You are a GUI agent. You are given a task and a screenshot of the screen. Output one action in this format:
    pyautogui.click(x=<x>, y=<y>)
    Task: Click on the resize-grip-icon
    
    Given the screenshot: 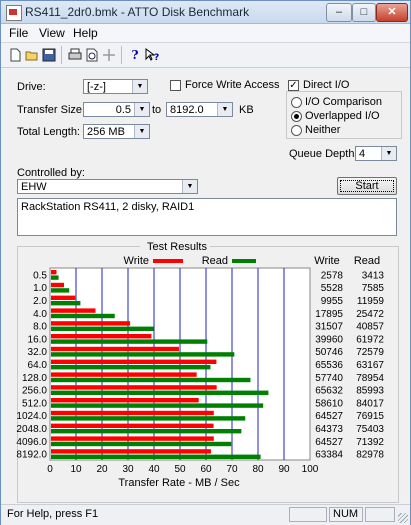 What is the action you would take?
    pyautogui.click(x=403, y=518)
    